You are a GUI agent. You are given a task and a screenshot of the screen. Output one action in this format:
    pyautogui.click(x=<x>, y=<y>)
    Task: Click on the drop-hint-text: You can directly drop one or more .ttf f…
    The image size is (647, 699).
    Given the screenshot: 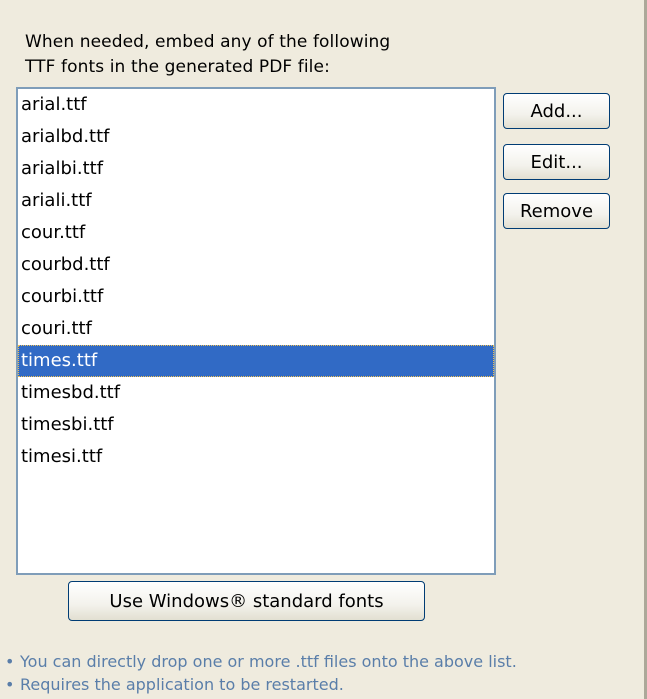 What is the action you would take?
    pyautogui.click(x=268, y=661)
    